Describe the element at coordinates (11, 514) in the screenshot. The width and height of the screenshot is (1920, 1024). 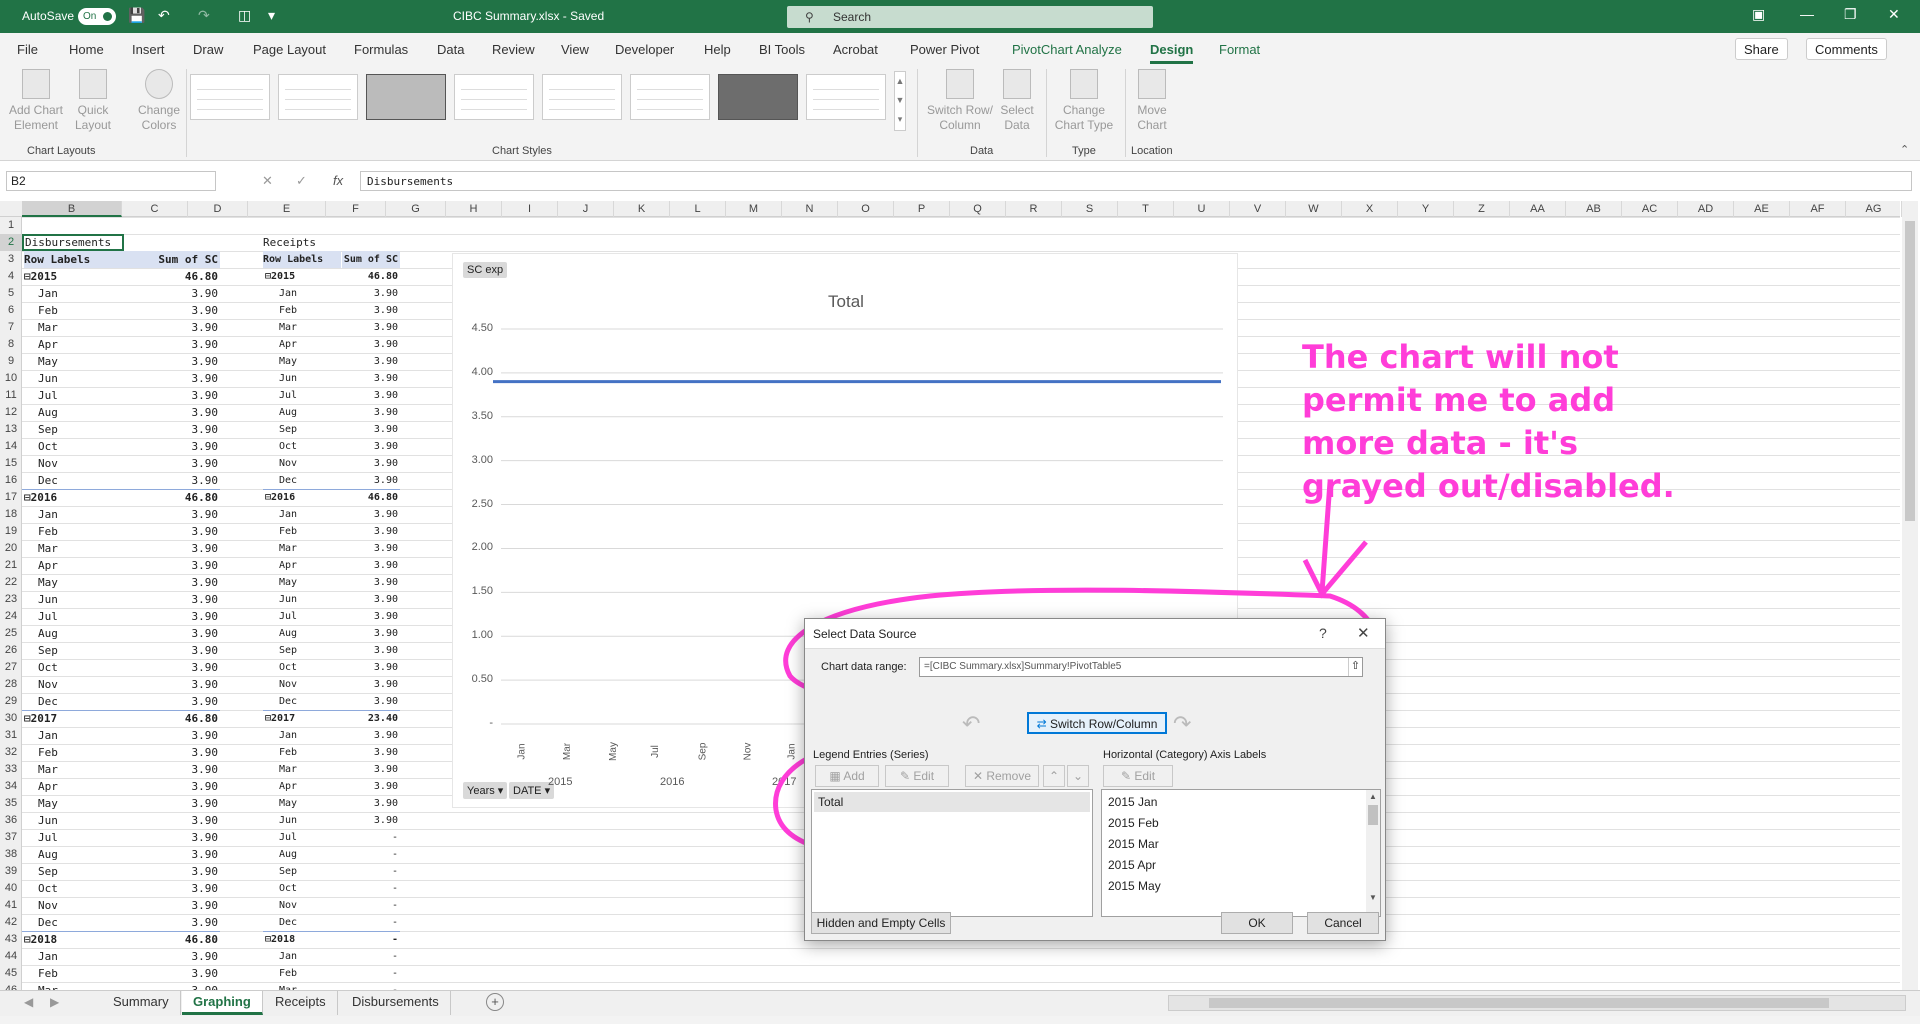
I see `row-header: 18` at that location.